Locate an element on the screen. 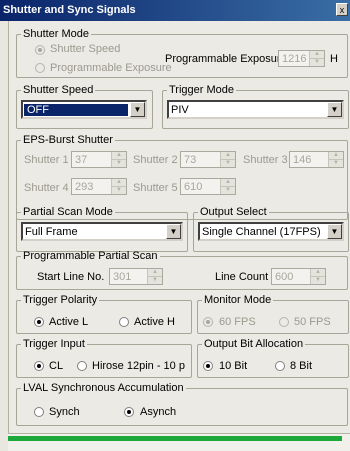  shutter-1-label: Shutter 1 is located at coordinates (46, 160).